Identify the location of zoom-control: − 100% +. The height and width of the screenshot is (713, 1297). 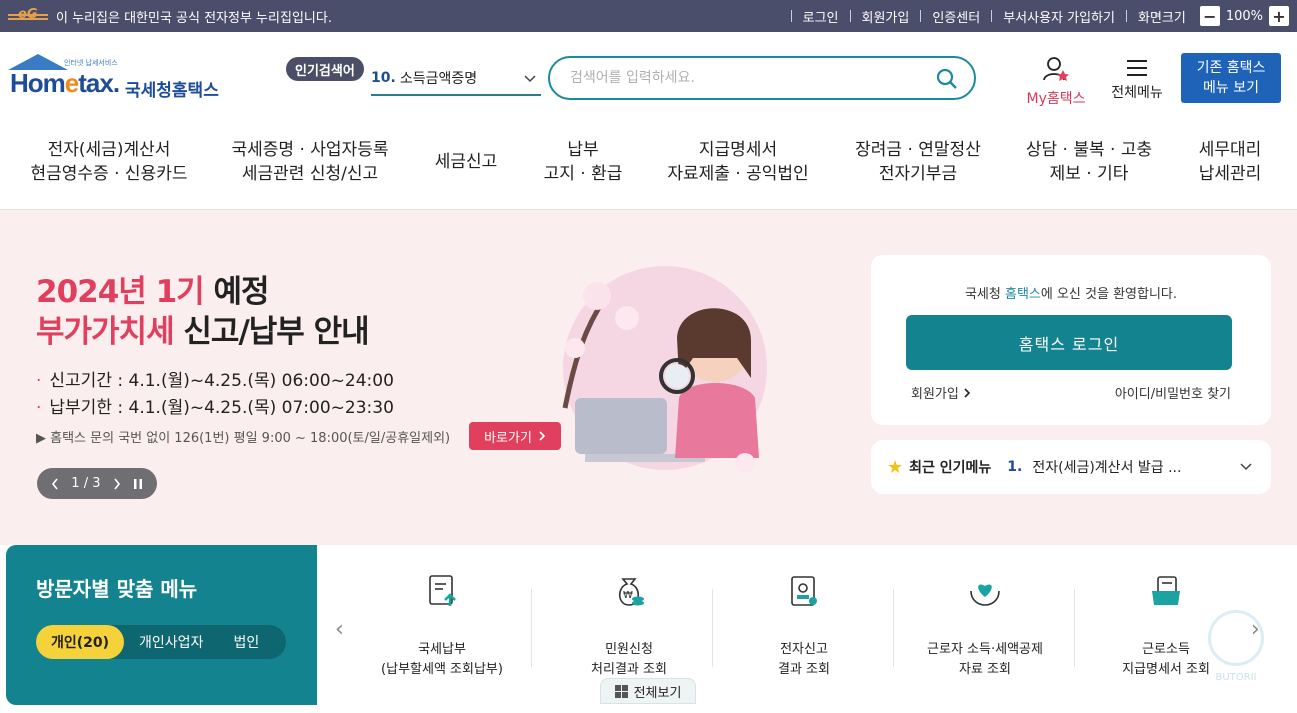
(1244, 16).